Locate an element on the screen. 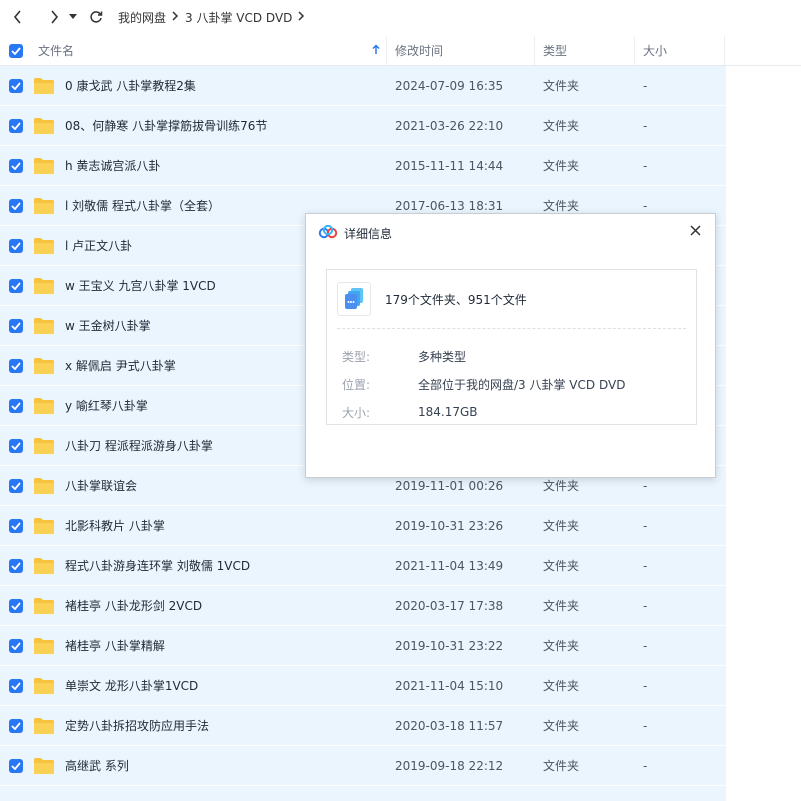 This screenshot has width=801, height=801. table-row: 程式八卦游身连环掌 刘敬儒 1VCD 2021-11-04 13:49 文件夹 - is located at coordinates (363, 566).